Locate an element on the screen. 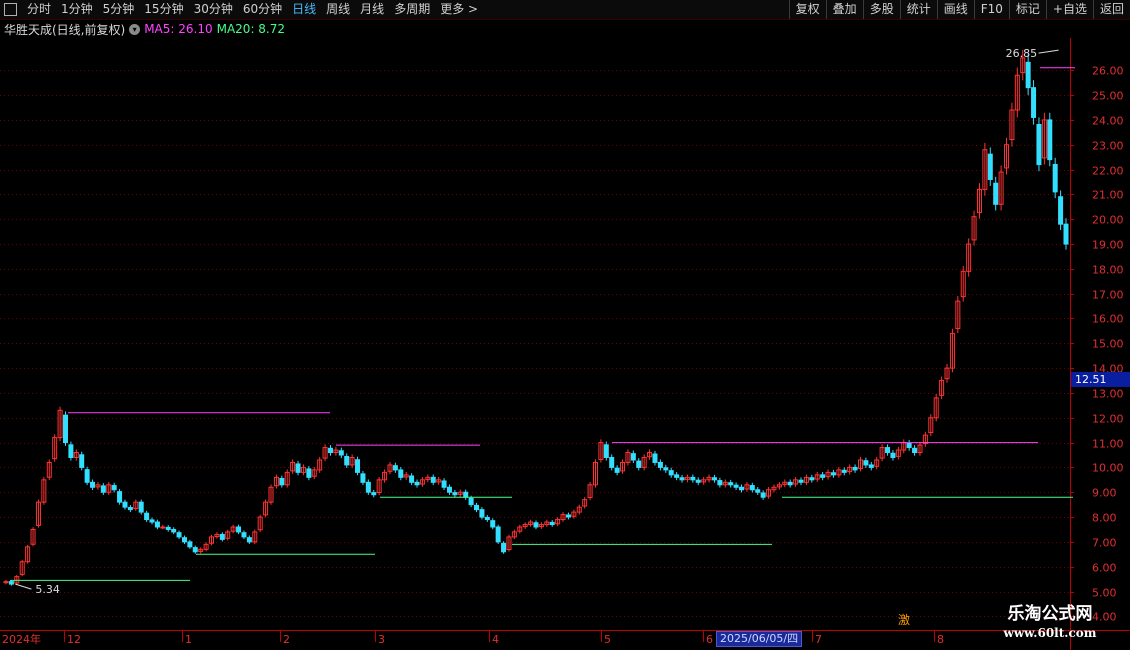  period-15min: 15分钟 is located at coordinates (163, 9).